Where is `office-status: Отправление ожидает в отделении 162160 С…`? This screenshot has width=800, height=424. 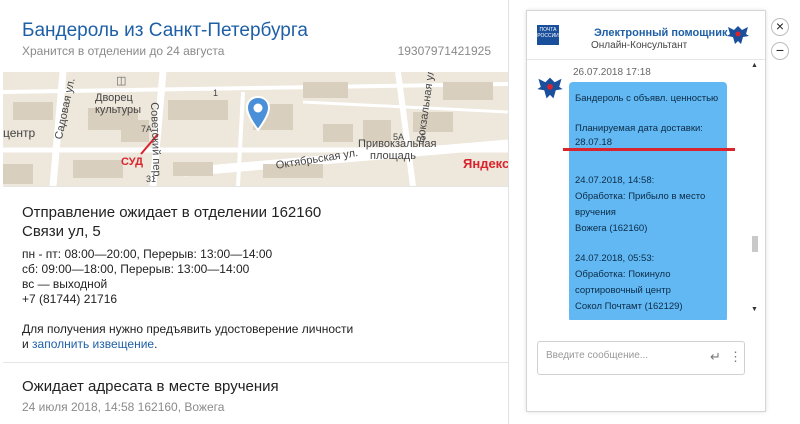 office-status: Отправление ожидает в отделении 162160 С… is located at coordinates (172, 222).